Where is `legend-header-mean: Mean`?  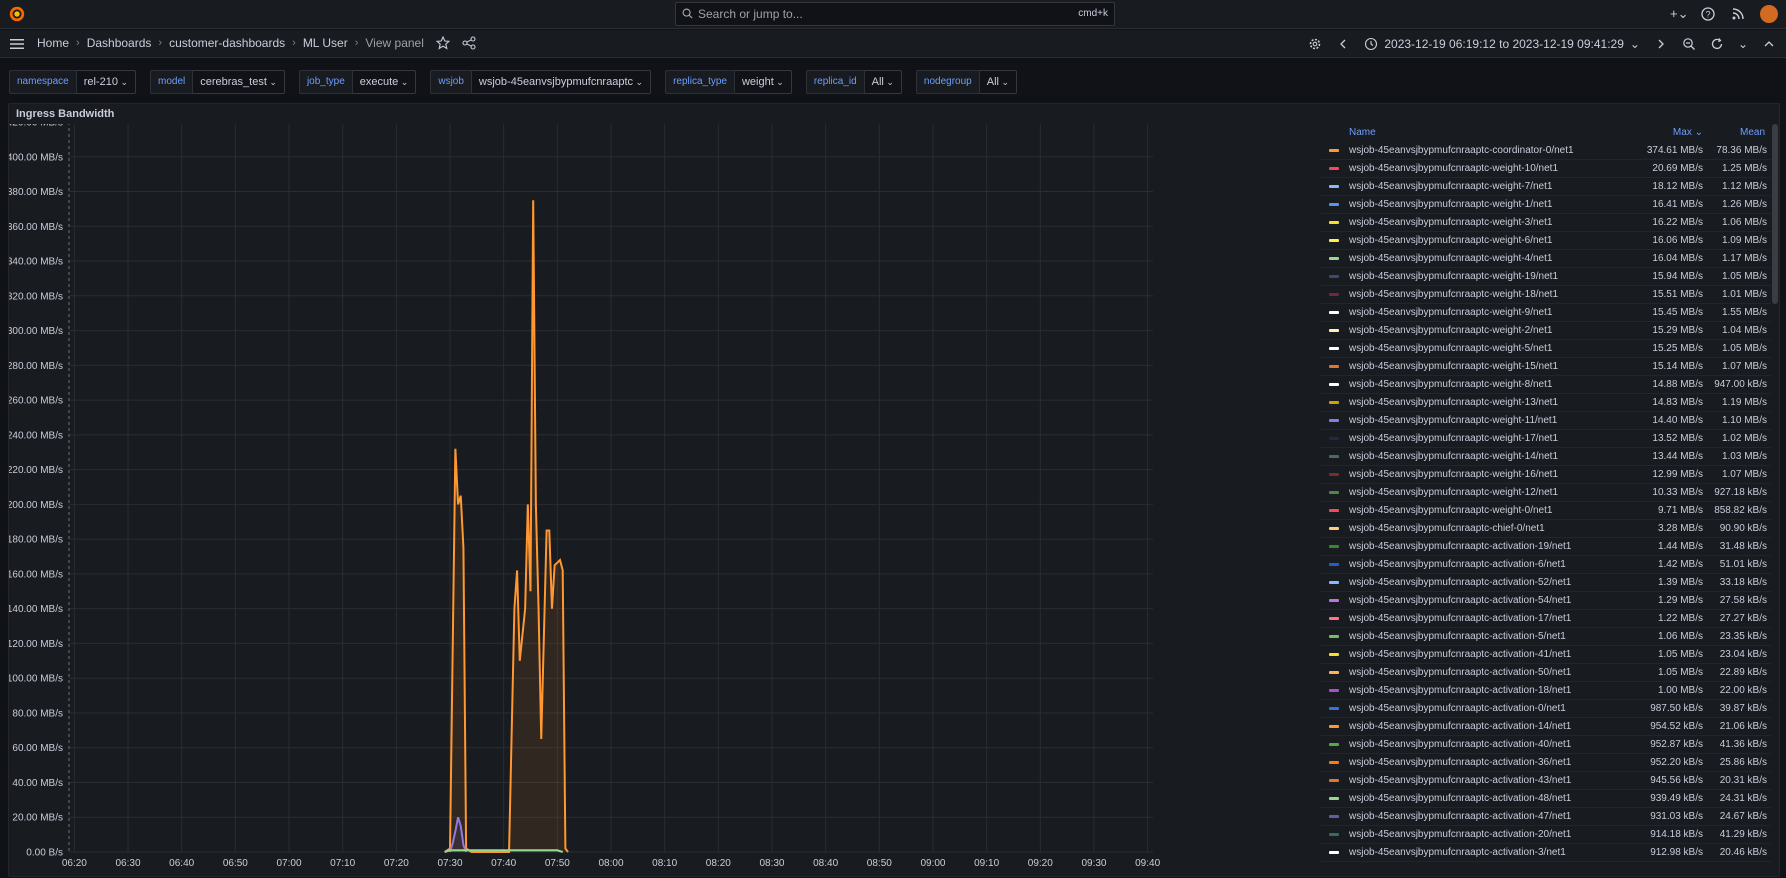
legend-header-mean: Mean is located at coordinates (1752, 132).